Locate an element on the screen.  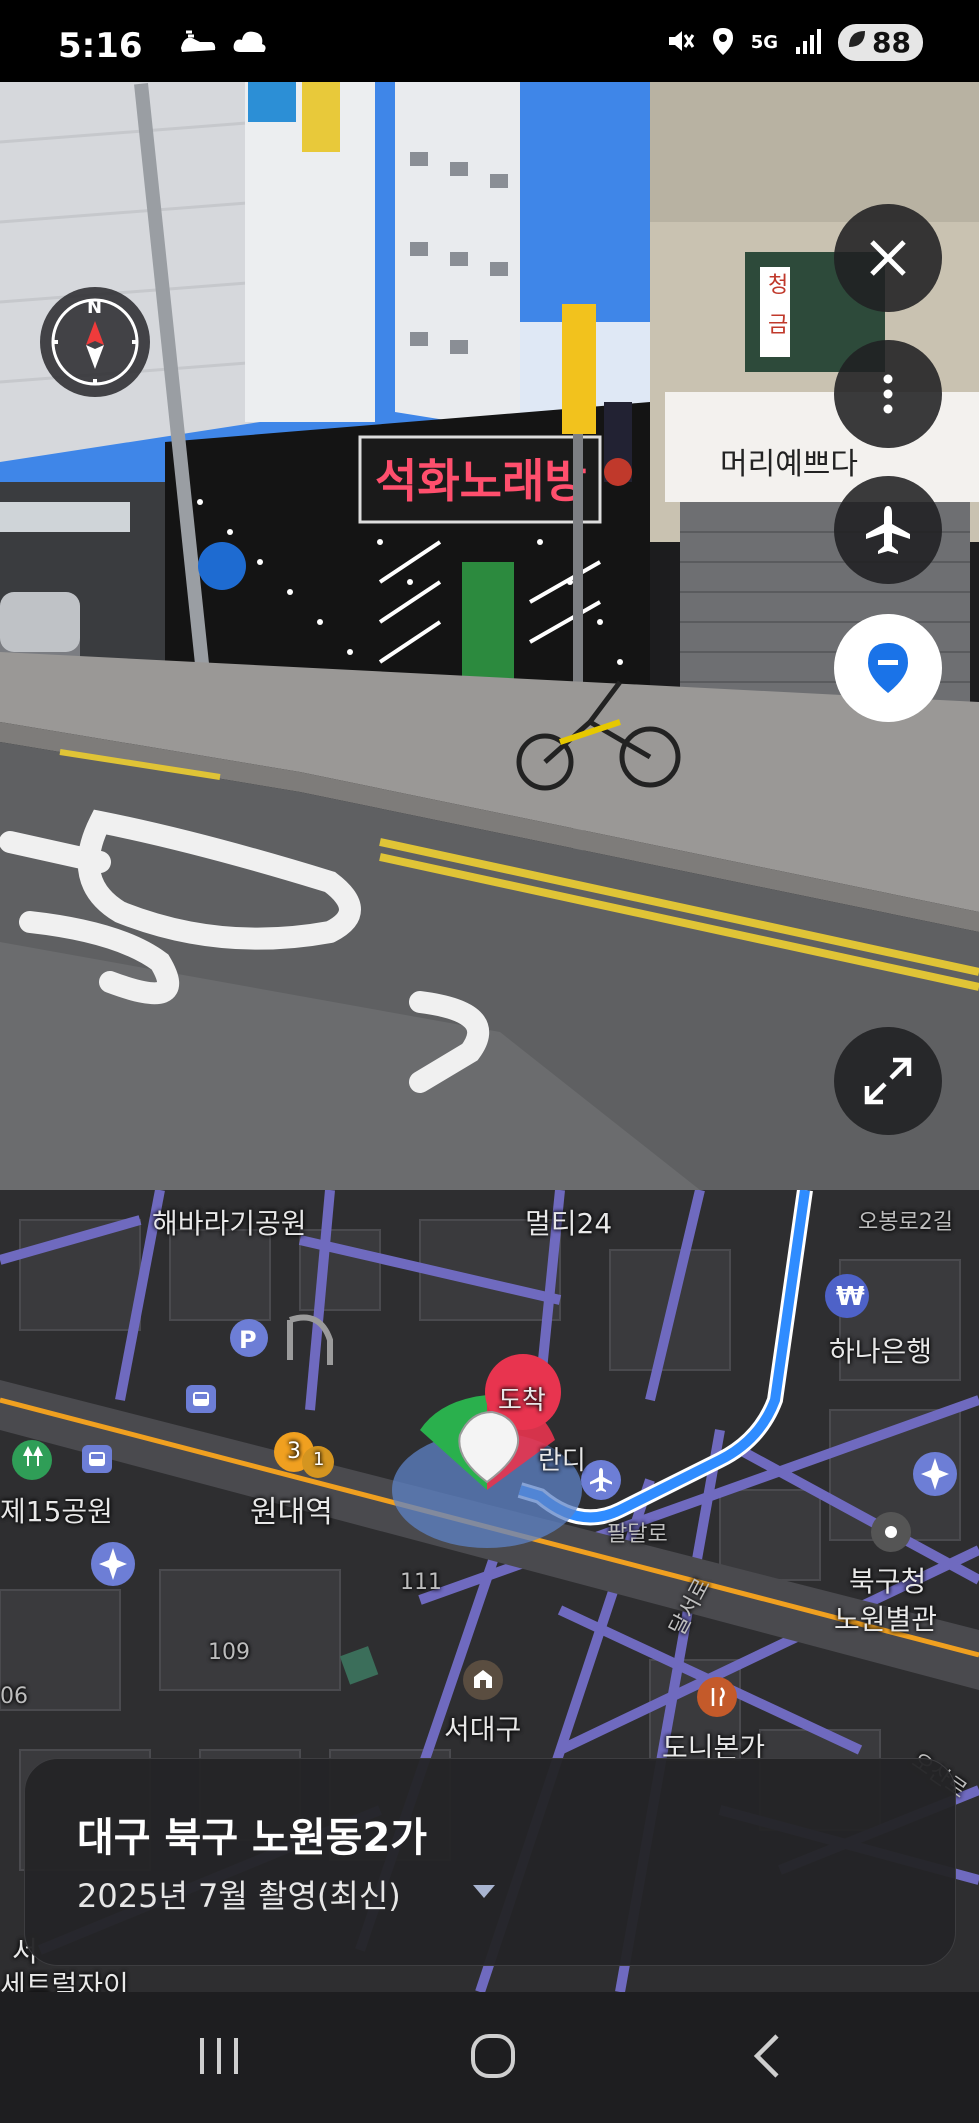
close-button is located at coordinates (888, 258).